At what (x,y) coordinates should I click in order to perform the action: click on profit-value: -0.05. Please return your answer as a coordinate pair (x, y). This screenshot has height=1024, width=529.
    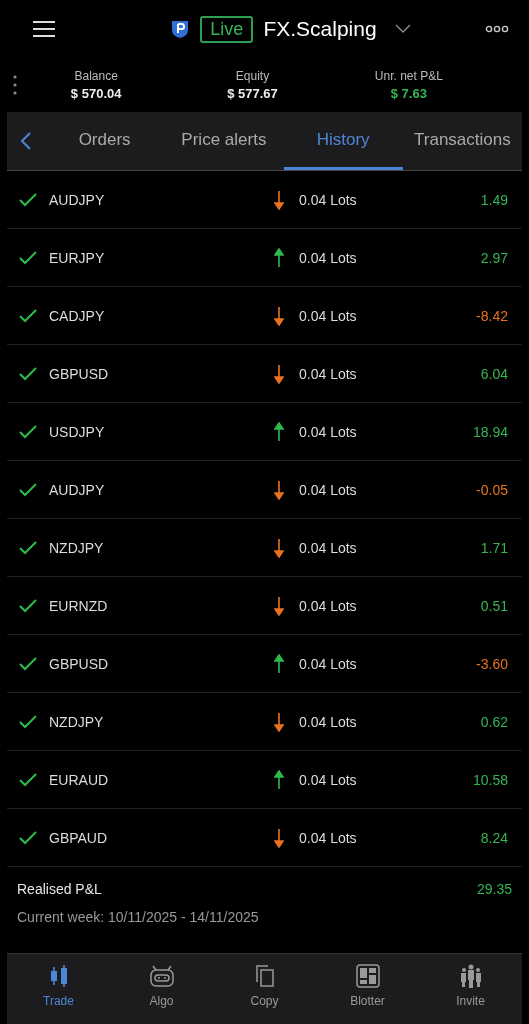
    Looking at the image, I should click on (492, 489).